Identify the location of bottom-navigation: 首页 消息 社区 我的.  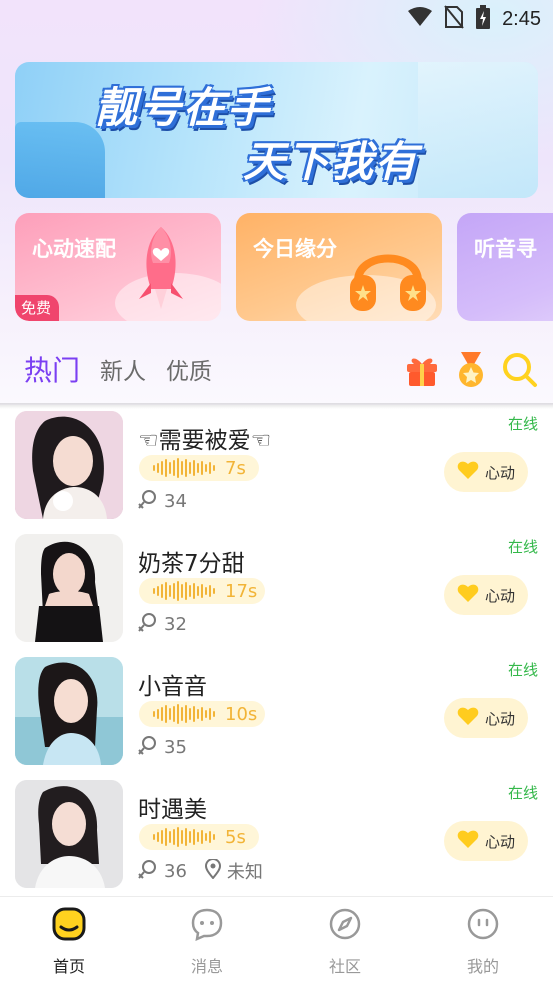
(276, 939).